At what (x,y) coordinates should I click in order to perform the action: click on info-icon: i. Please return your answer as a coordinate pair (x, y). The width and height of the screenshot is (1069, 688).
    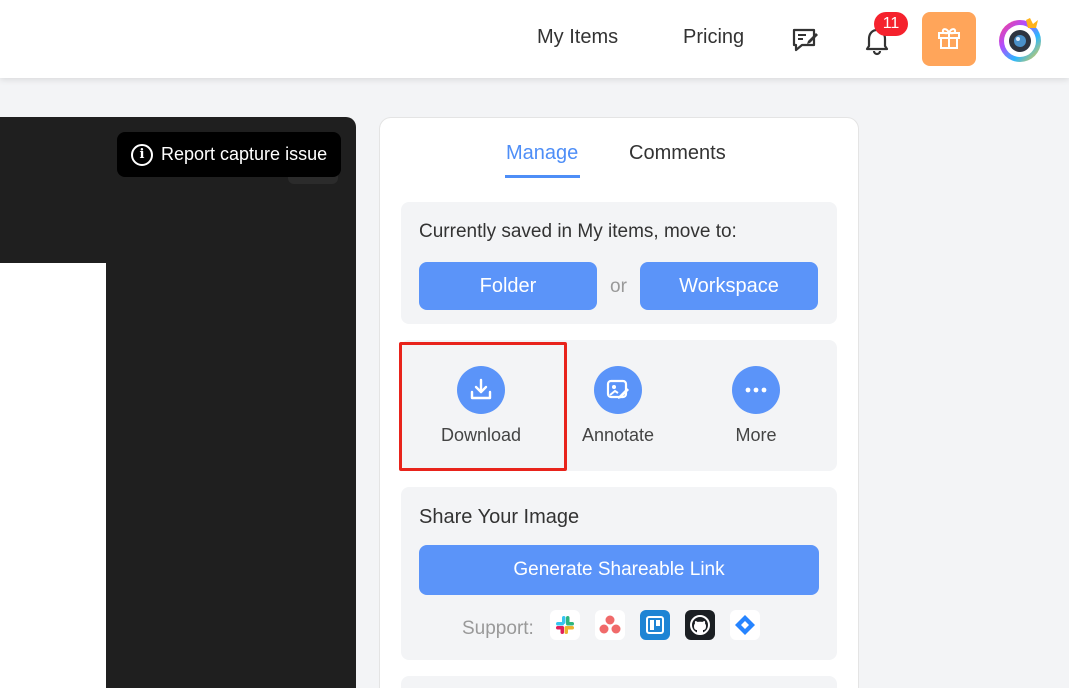
    Looking at the image, I should click on (142, 154).